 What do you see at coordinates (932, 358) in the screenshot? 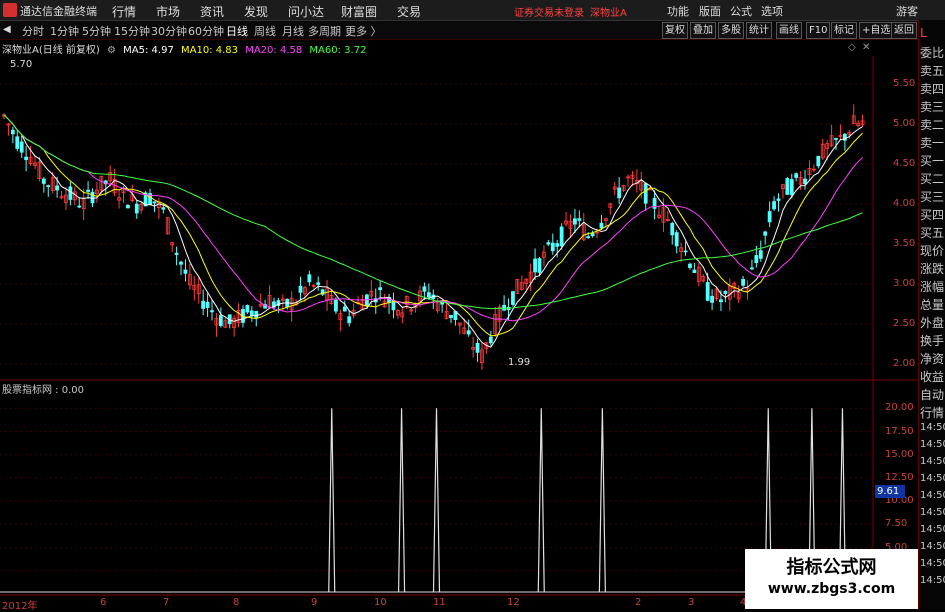
I see `side-panel-item: 净资` at bounding box center [932, 358].